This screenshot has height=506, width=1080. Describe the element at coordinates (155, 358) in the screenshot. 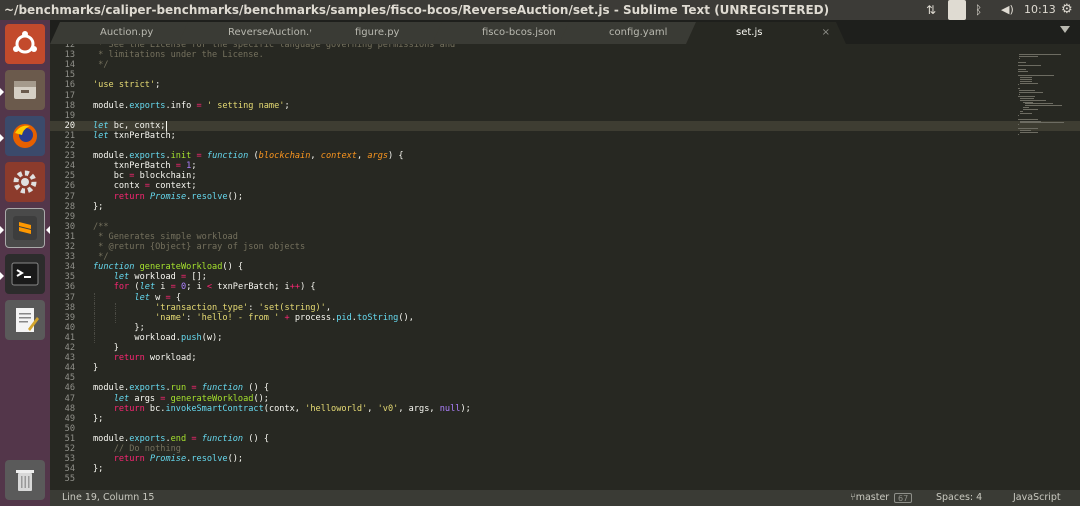

I see `code-line: return workload;` at that location.